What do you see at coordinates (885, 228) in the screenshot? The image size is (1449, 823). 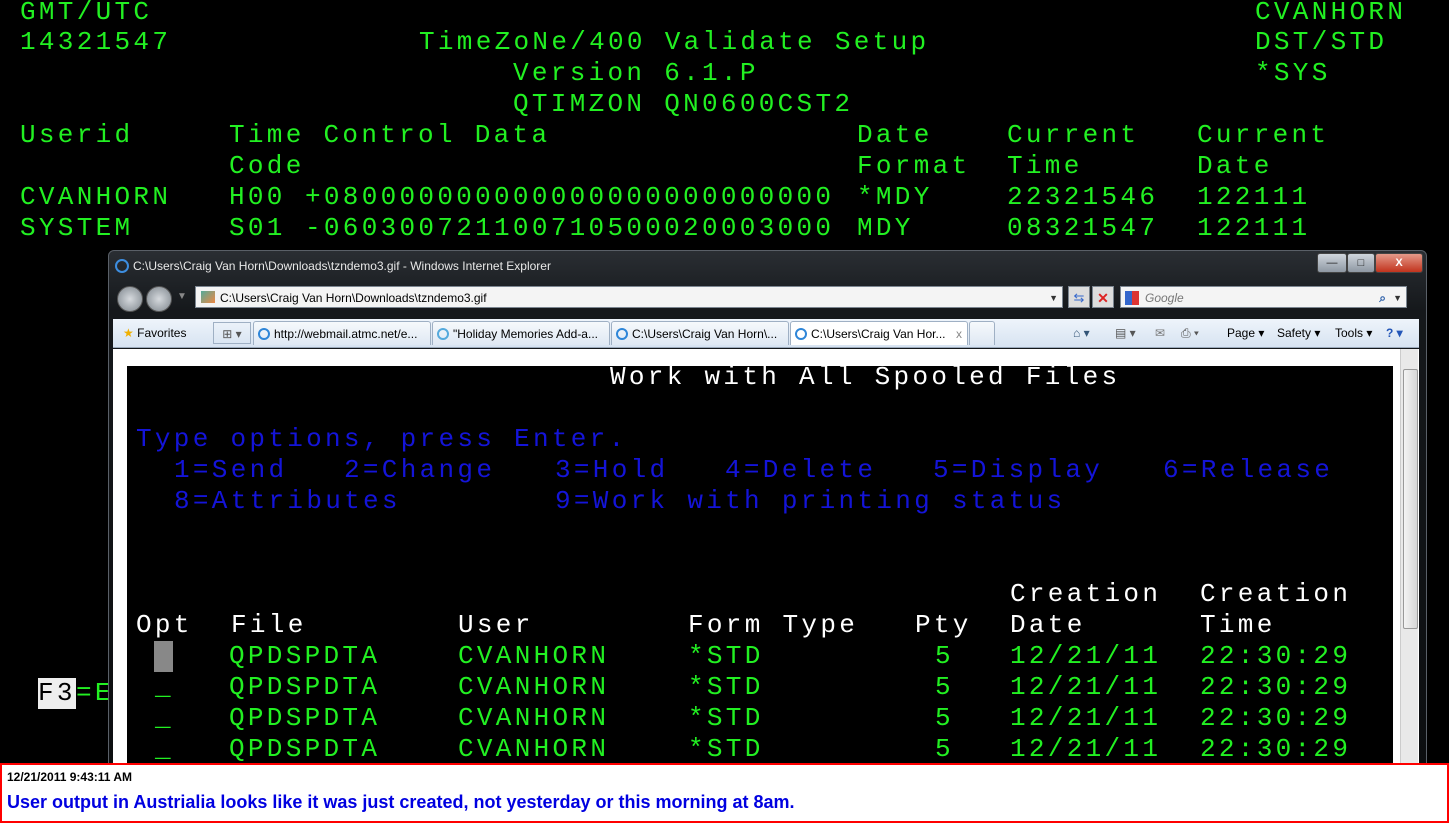 I see `terminal-cell-format: MDY` at bounding box center [885, 228].